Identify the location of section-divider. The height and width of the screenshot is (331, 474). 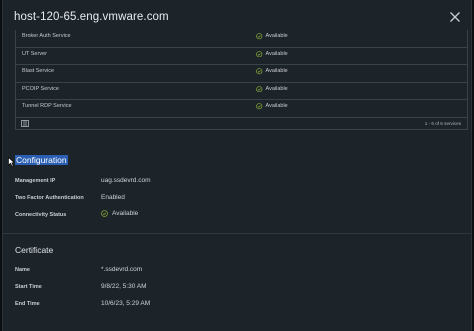
(237, 233).